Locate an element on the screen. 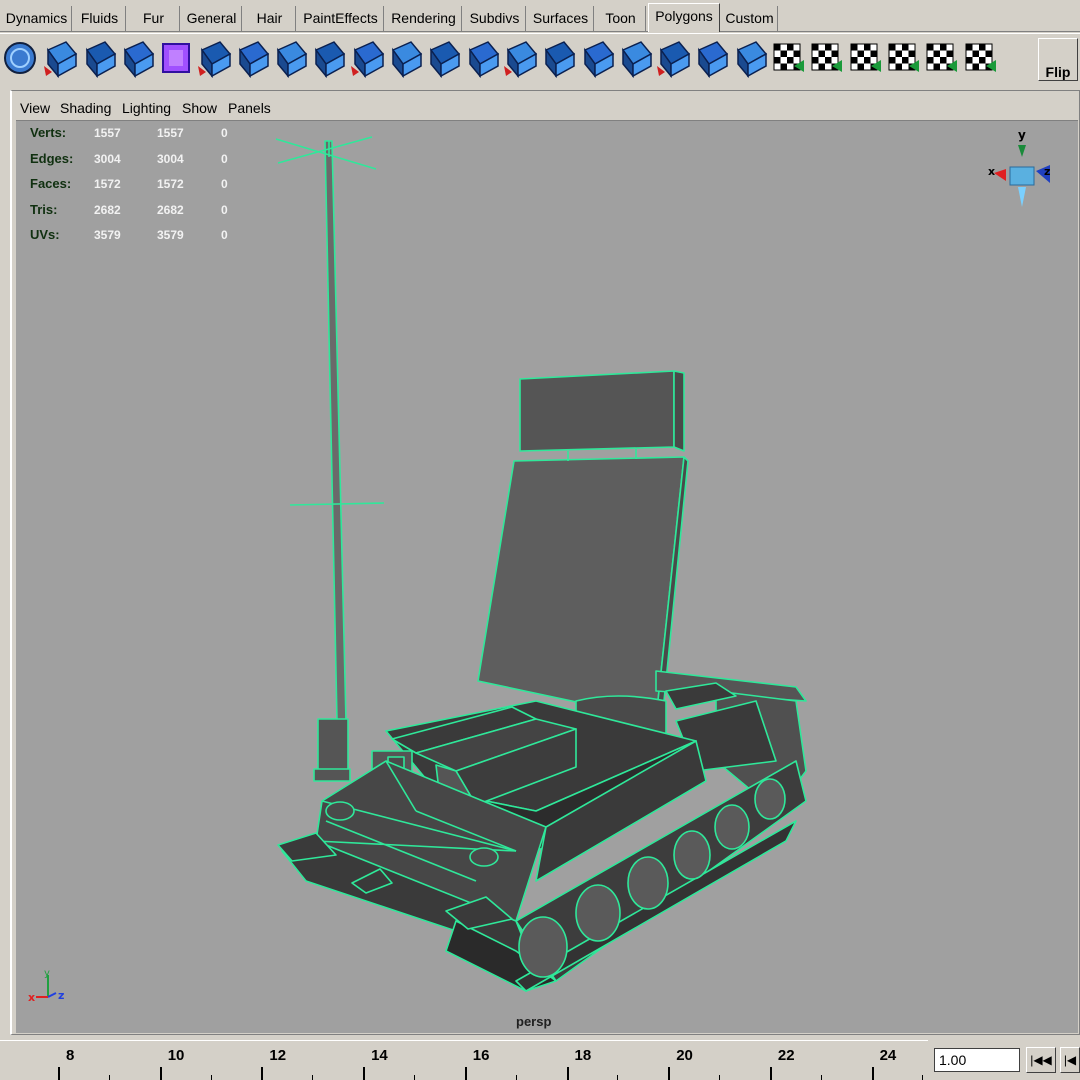  tab-toon: Toon is located at coordinates (621, 19).